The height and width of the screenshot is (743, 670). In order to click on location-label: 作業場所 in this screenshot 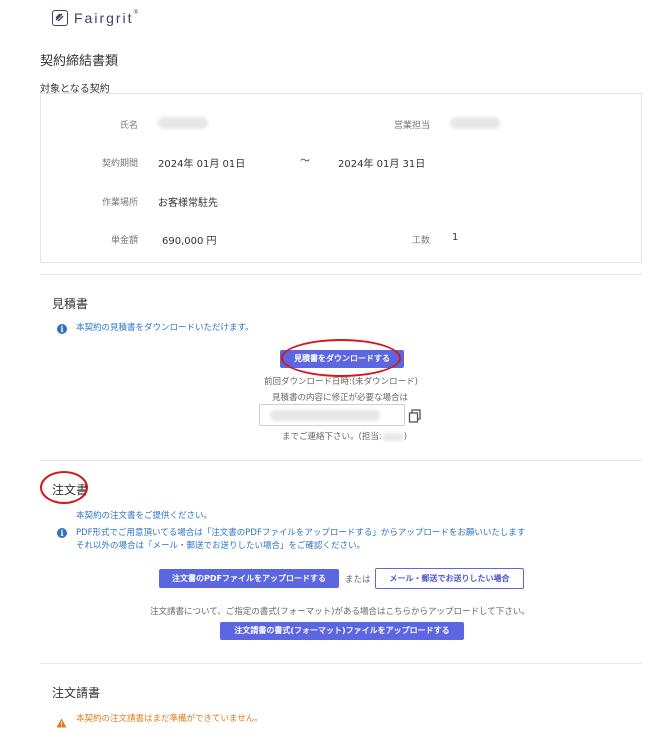, I will do `click(119, 203)`.